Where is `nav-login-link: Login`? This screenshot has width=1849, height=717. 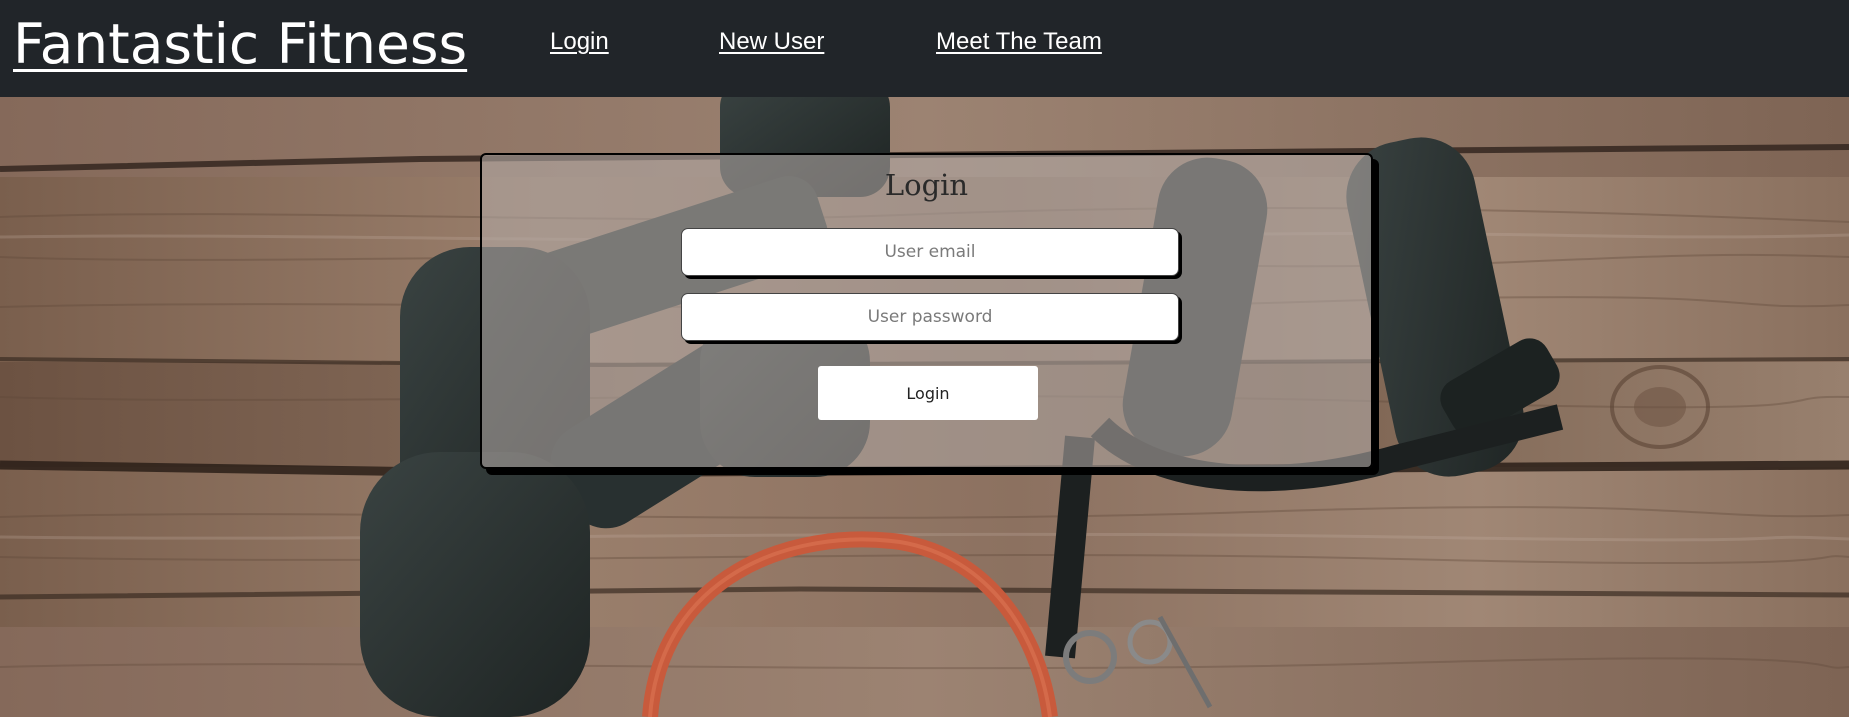 nav-login-link: Login is located at coordinates (579, 42).